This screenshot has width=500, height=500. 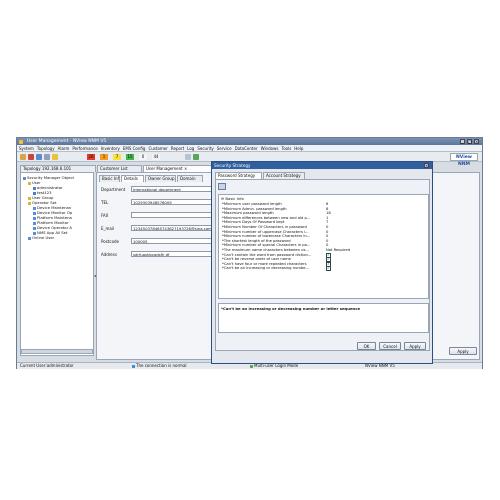 I want to click on detail-label: Postcode, so click(x=110, y=241).